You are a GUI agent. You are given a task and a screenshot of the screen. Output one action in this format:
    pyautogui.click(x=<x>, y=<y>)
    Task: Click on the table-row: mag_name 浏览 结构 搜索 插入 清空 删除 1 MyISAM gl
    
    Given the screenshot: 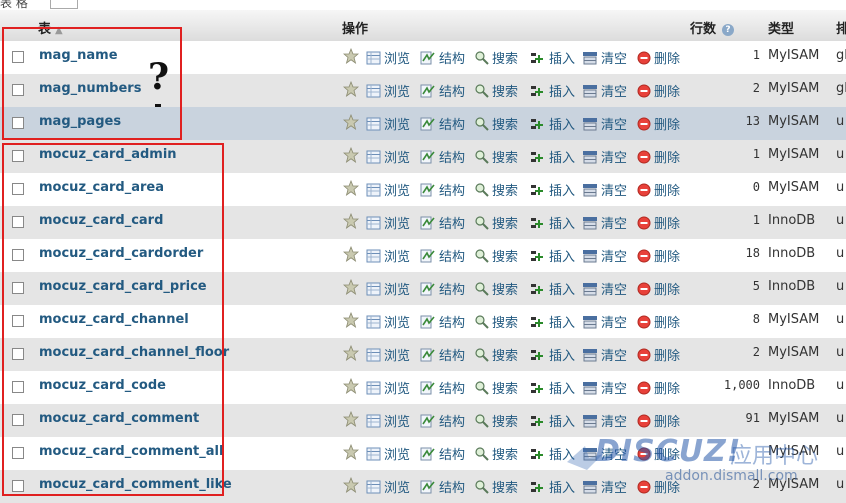 What is the action you would take?
    pyautogui.click(x=423, y=57)
    